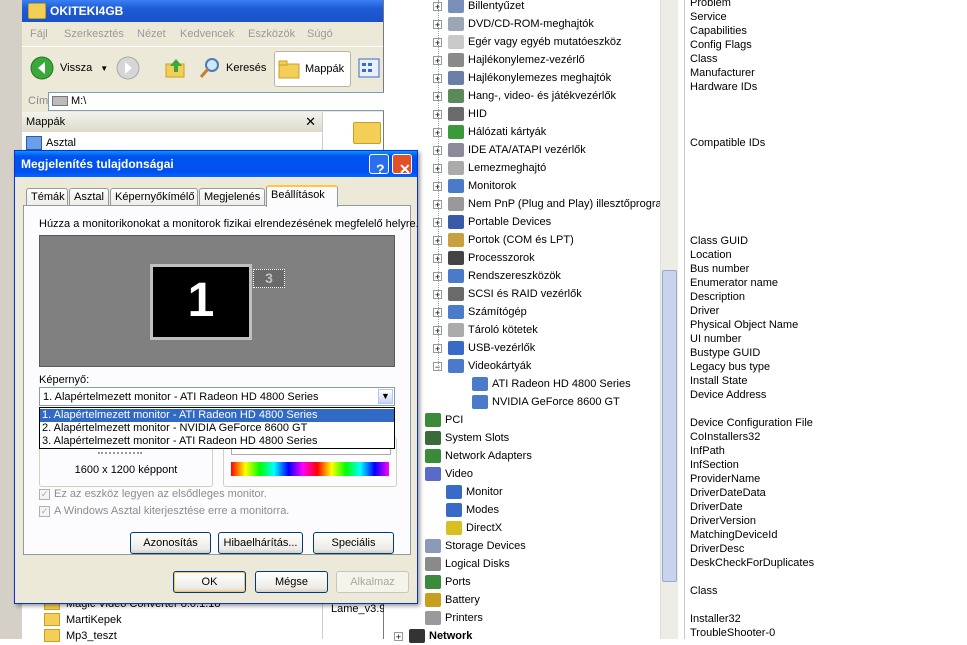 The height and width of the screenshot is (645, 967). Describe the element at coordinates (468, 546) in the screenshot. I see `tree-item: Storage Devices` at that location.